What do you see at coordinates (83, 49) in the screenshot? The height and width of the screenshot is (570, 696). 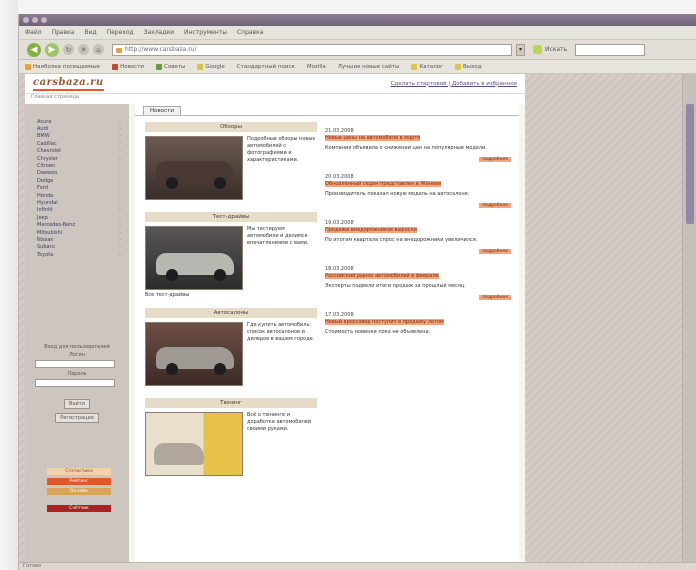 I see `stop-icon: ✕` at bounding box center [83, 49].